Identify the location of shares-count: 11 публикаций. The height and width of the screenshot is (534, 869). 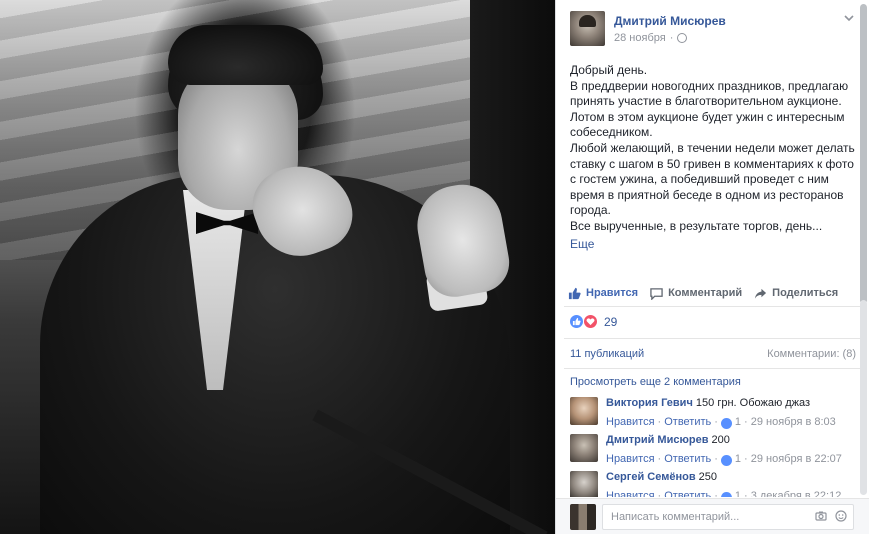
(607, 354).